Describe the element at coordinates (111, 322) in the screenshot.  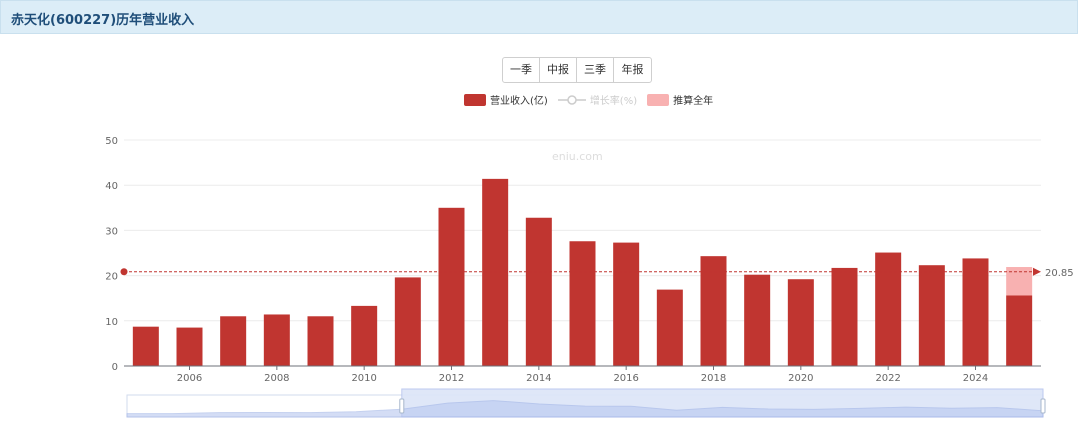
I see `y-tick-label: 10` at that location.